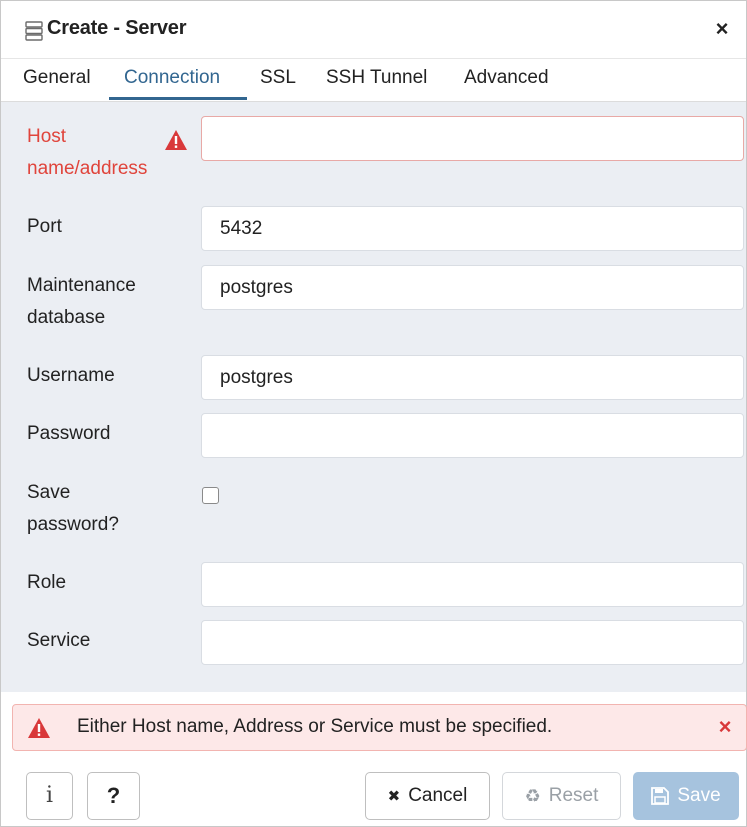  Describe the element at coordinates (660, 796) in the screenshot. I see `floppy-disk-icon` at that location.